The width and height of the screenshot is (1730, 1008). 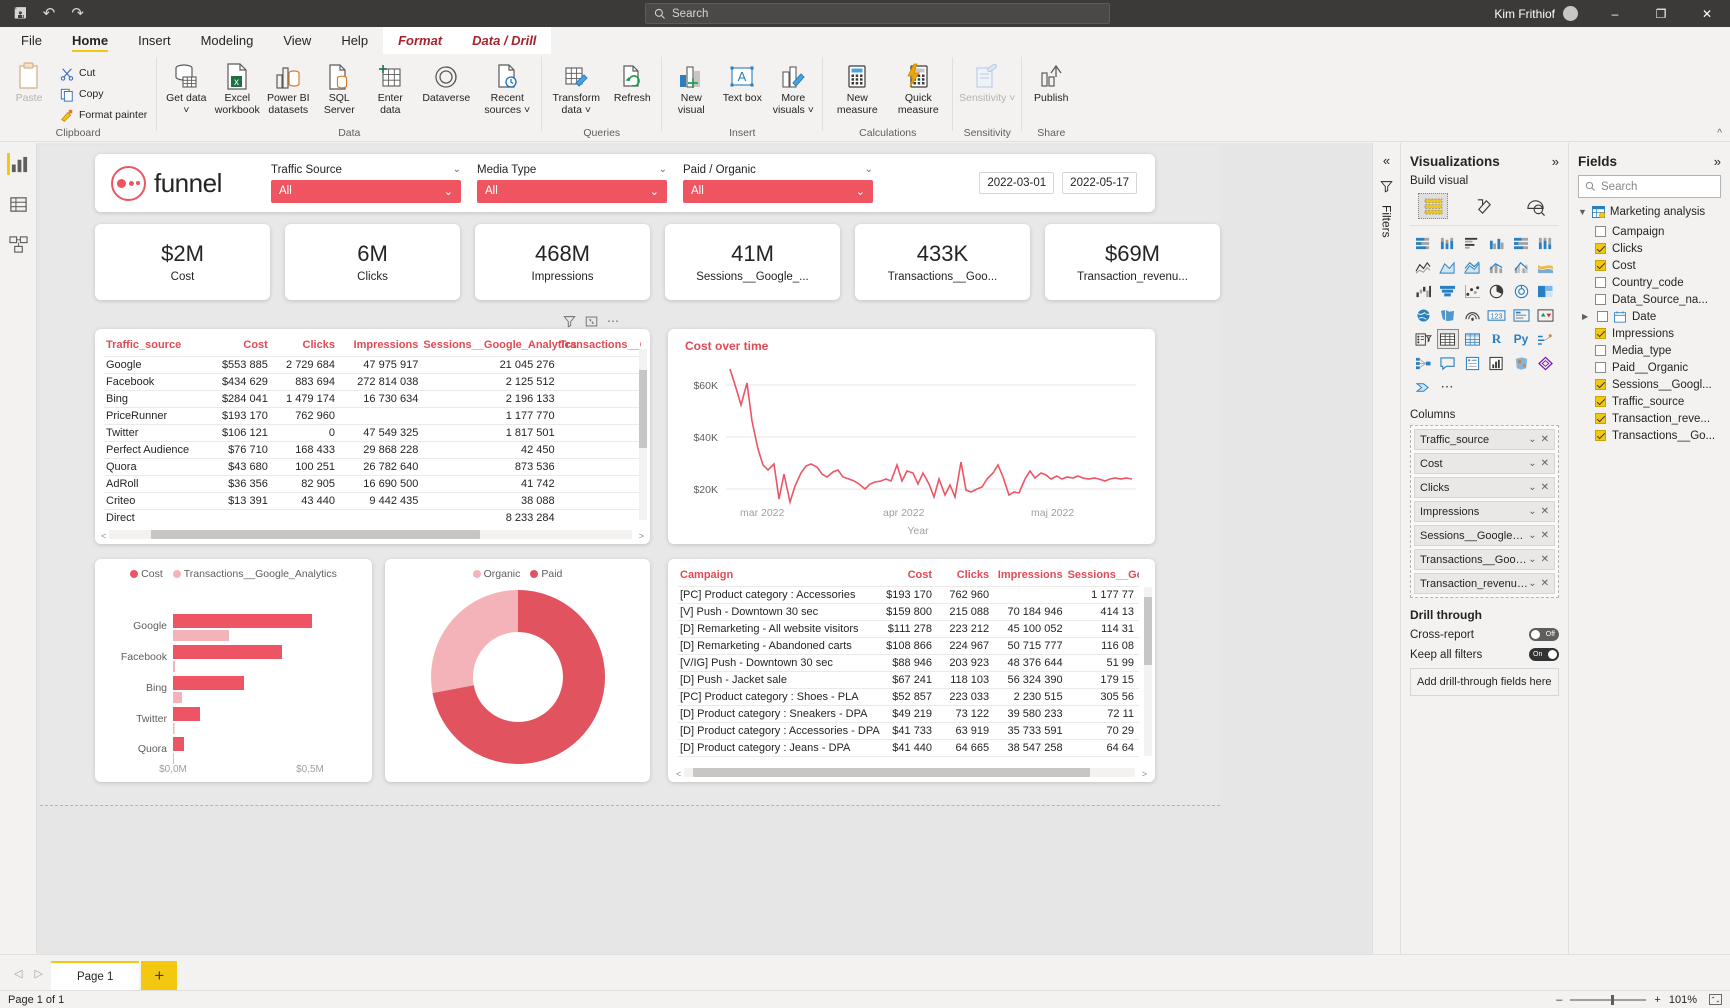 I want to click on scroll-left-arrow: <, so click(x=678, y=774).